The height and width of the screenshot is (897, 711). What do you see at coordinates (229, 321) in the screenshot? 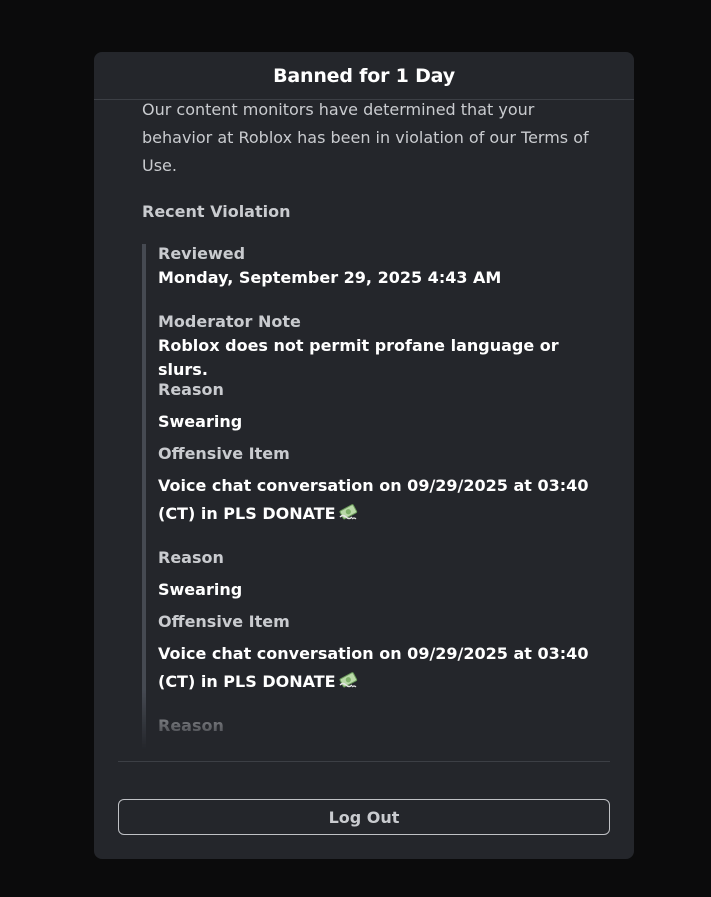
I see `moderator-note-label: Moderator Note` at bounding box center [229, 321].